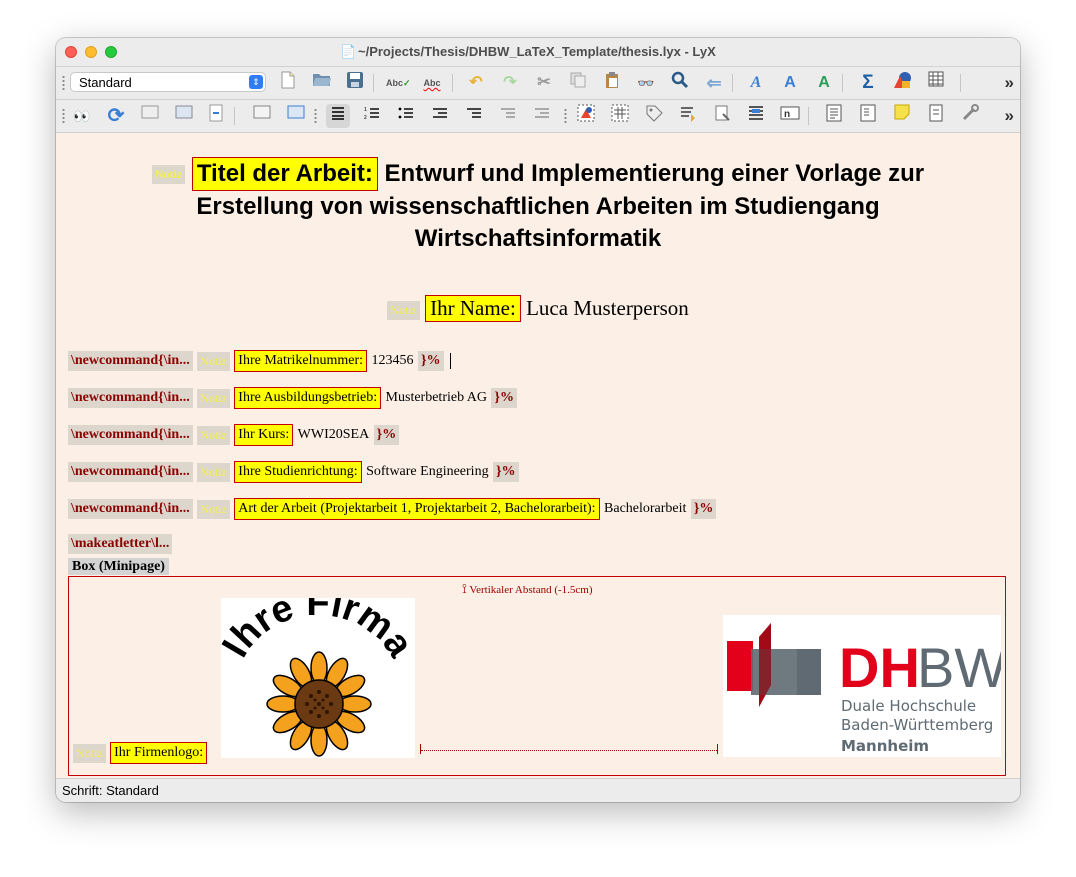 The height and width of the screenshot is (877, 1076). I want to click on depth-increase-icon, so click(542, 116).